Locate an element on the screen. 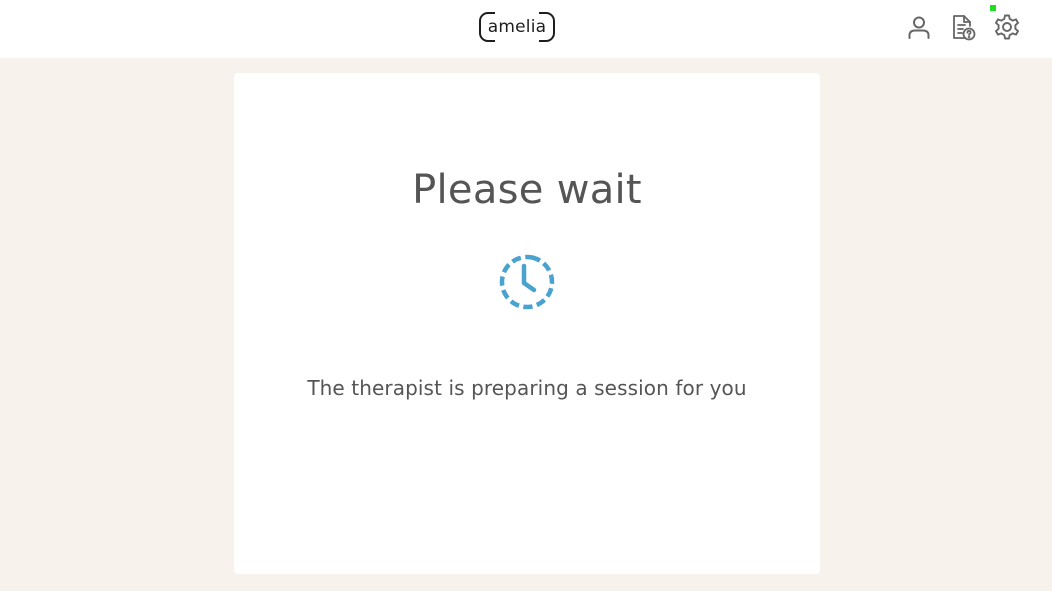 The width and height of the screenshot is (1052, 591). user-icon is located at coordinates (919, 27).